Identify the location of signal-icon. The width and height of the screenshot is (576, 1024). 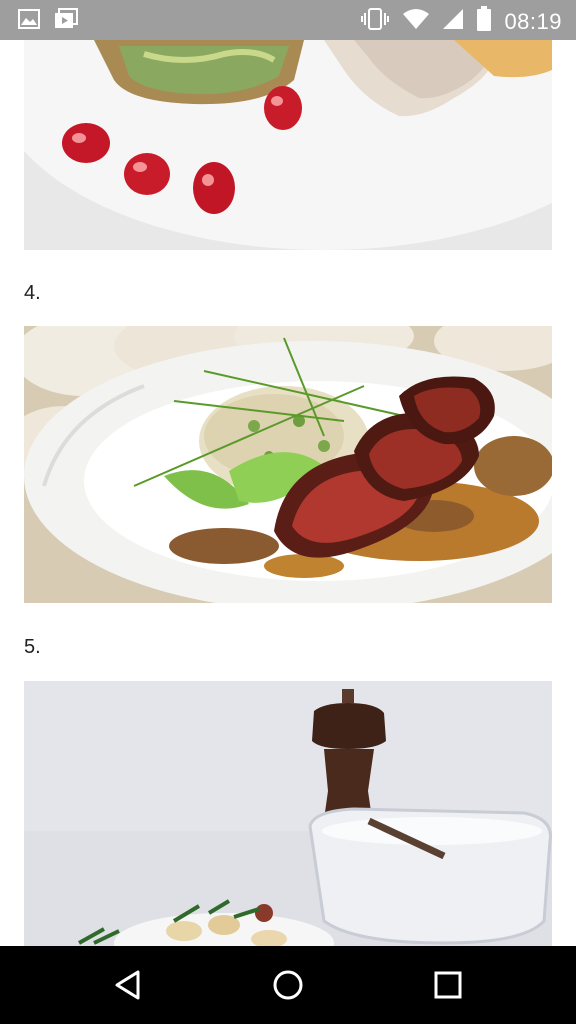
(453, 21).